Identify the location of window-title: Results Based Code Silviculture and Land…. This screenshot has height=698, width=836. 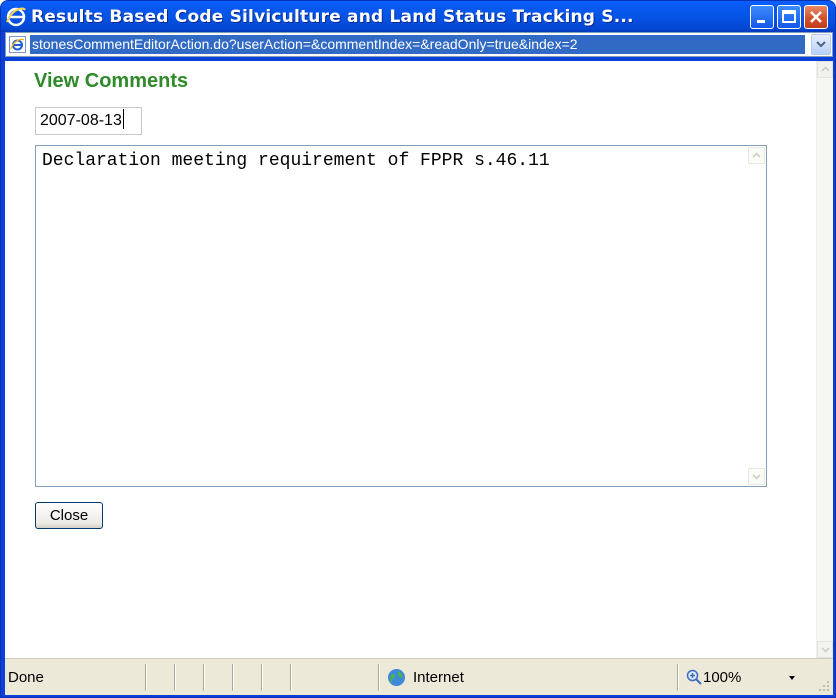
(332, 17).